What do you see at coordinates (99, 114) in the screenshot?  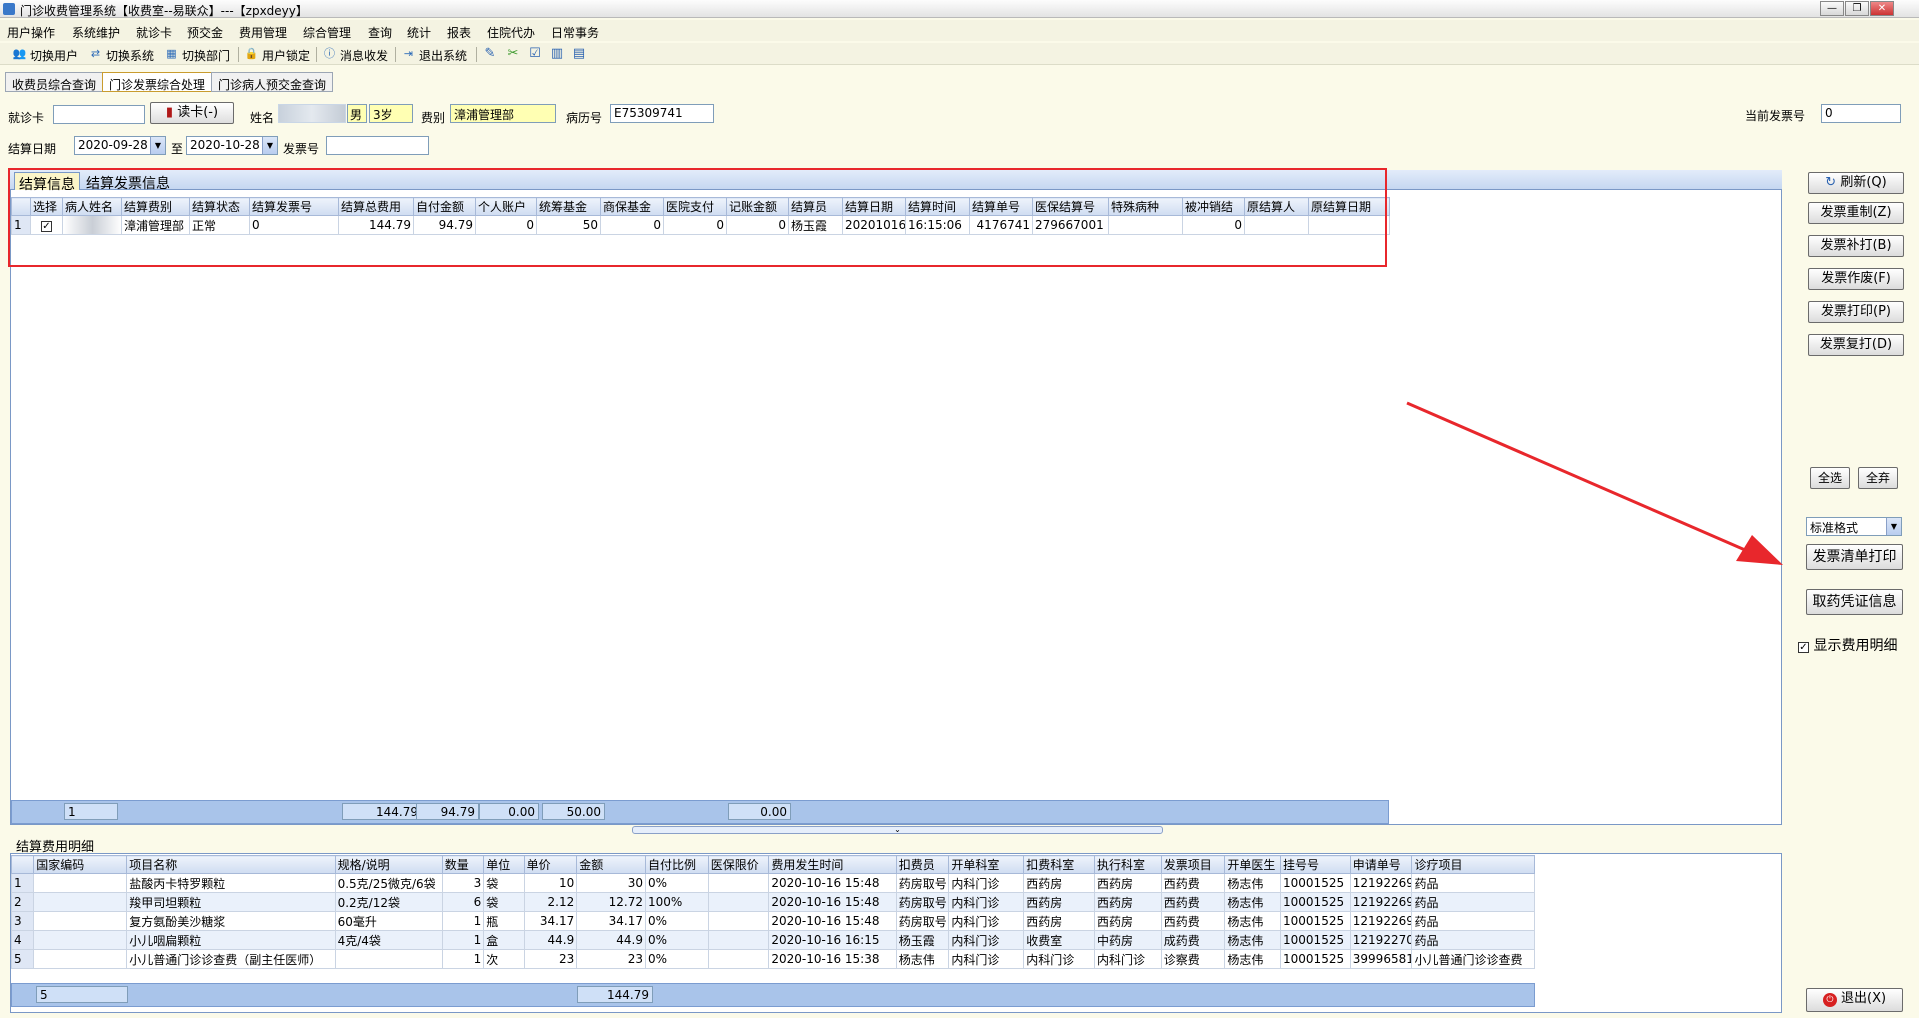 I see `card-input` at bounding box center [99, 114].